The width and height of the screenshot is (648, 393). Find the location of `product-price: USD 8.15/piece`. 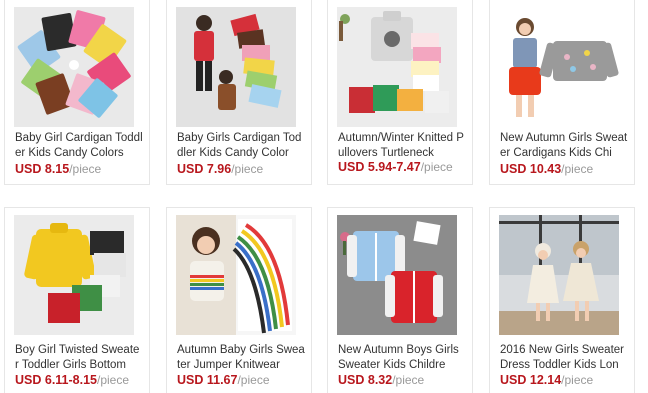

product-price: USD 8.15/piece is located at coordinates (80, 169).